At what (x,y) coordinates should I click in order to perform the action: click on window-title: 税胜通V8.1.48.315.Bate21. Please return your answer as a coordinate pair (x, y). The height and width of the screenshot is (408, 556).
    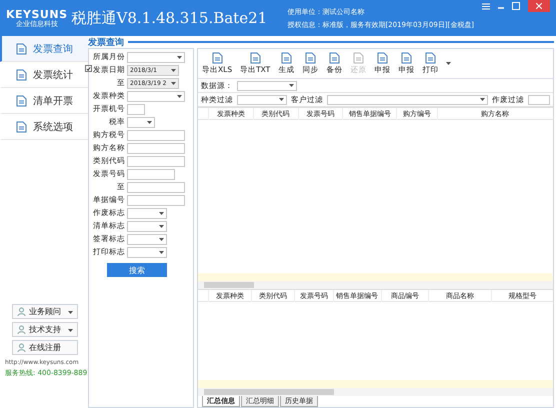
    Looking at the image, I should click on (170, 18).